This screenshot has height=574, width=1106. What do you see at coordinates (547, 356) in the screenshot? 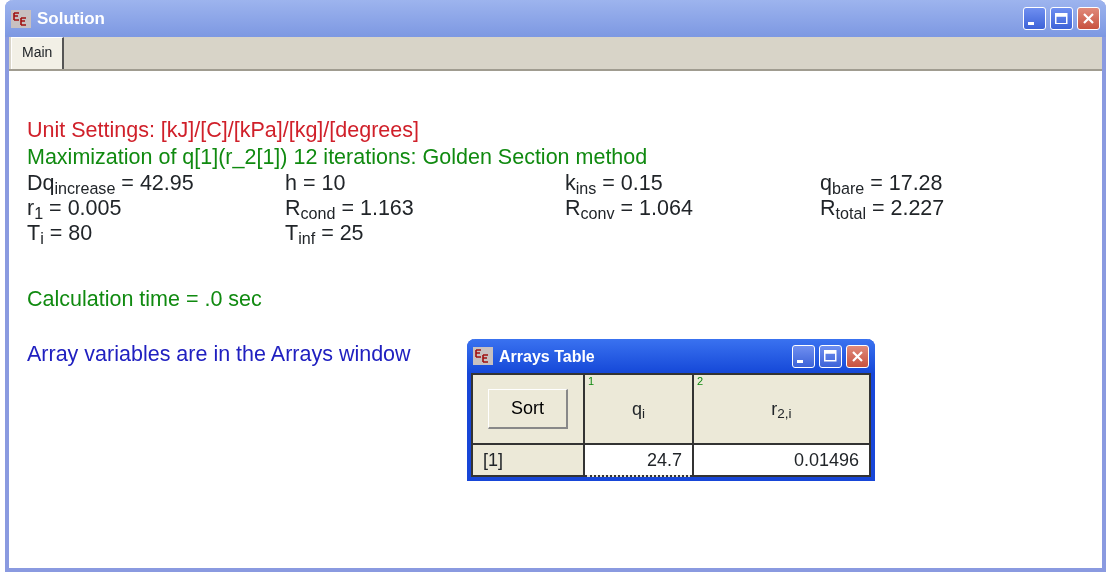
I see `window-title: Arrays Table` at bounding box center [547, 356].